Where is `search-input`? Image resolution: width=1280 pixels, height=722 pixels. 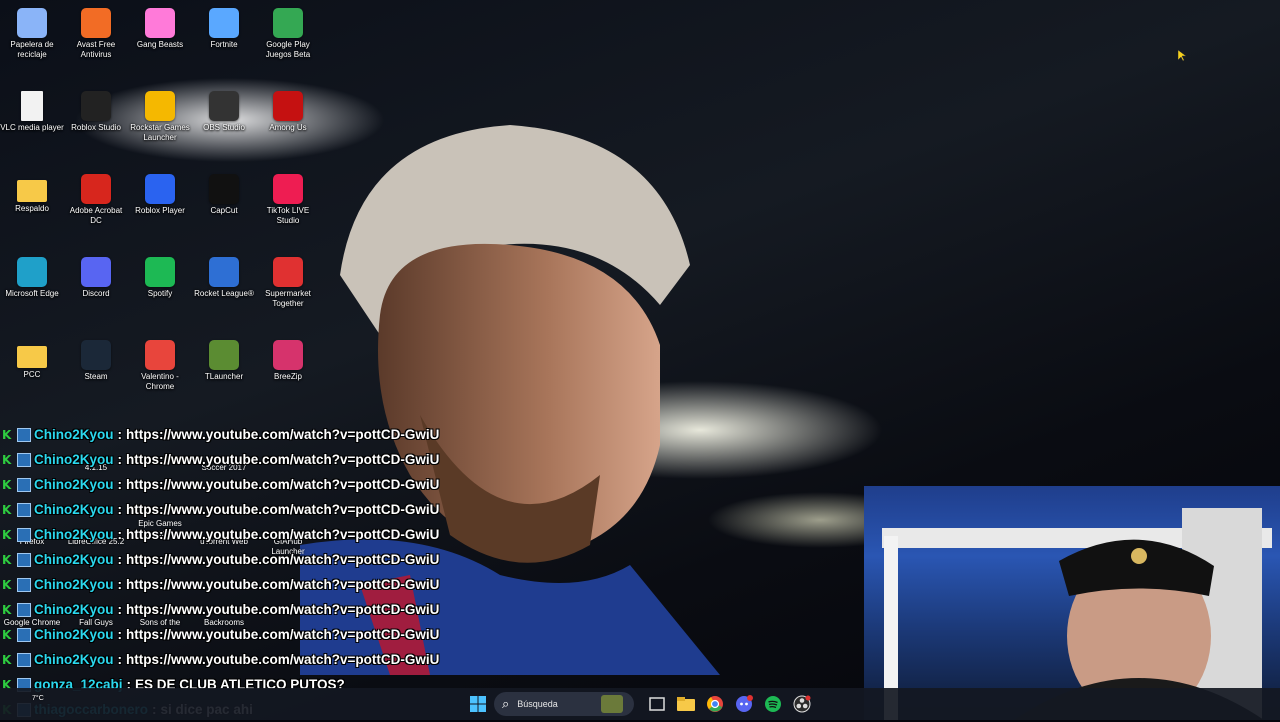 search-input is located at coordinates (557, 704).